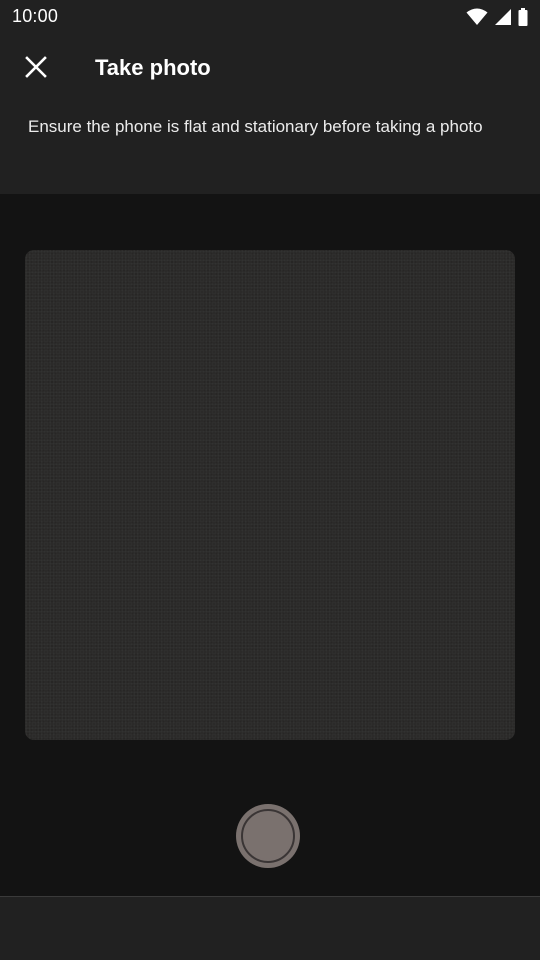  What do you see at coordinates (270, 928) in the screenshot?
I see `bottom-navigation-bar` at bounding box center [270, 928].